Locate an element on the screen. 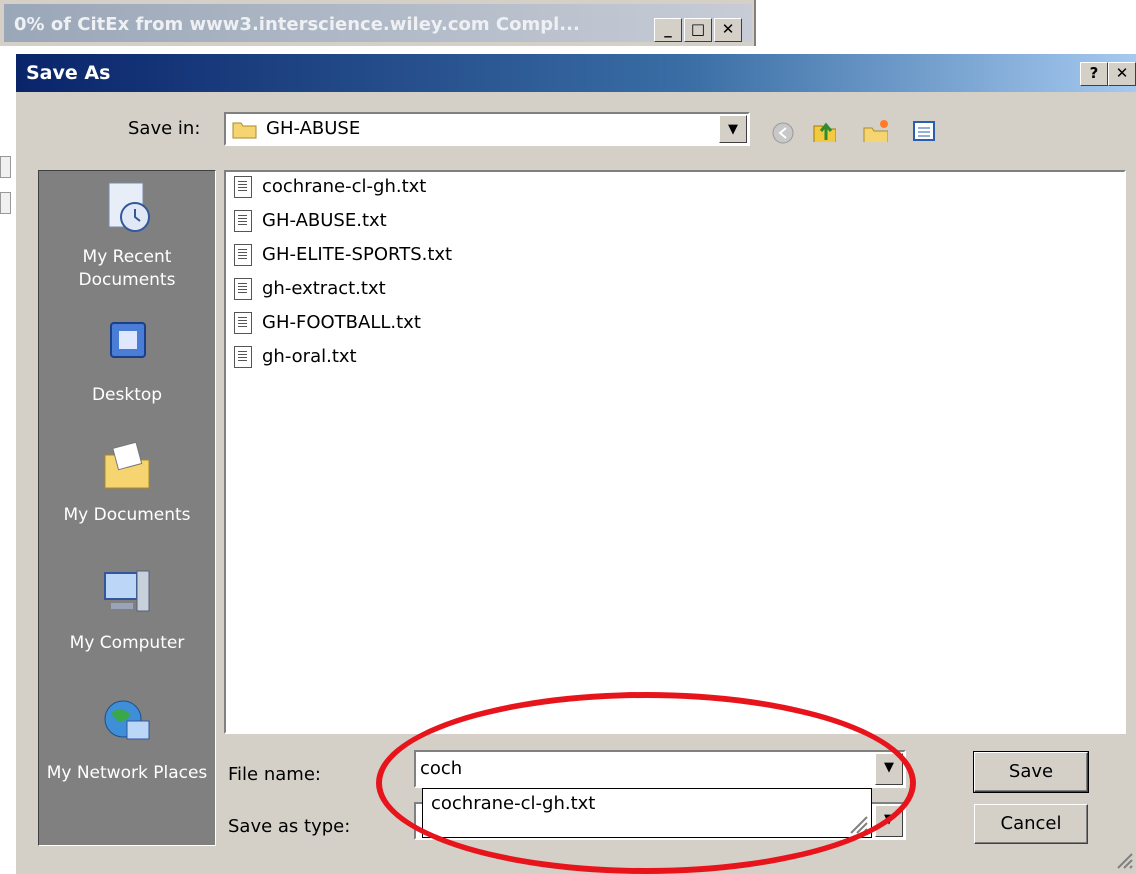  new-folder-icon is located at coordinates (875, 129).